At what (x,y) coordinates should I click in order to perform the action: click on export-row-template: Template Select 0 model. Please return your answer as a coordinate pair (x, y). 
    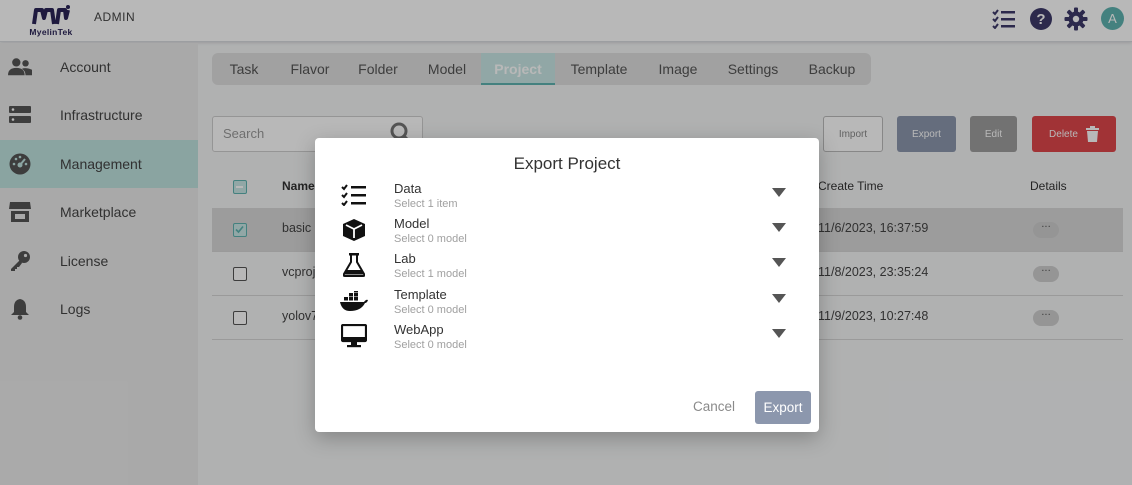
    Looking at the image, I should click on (567, 304).